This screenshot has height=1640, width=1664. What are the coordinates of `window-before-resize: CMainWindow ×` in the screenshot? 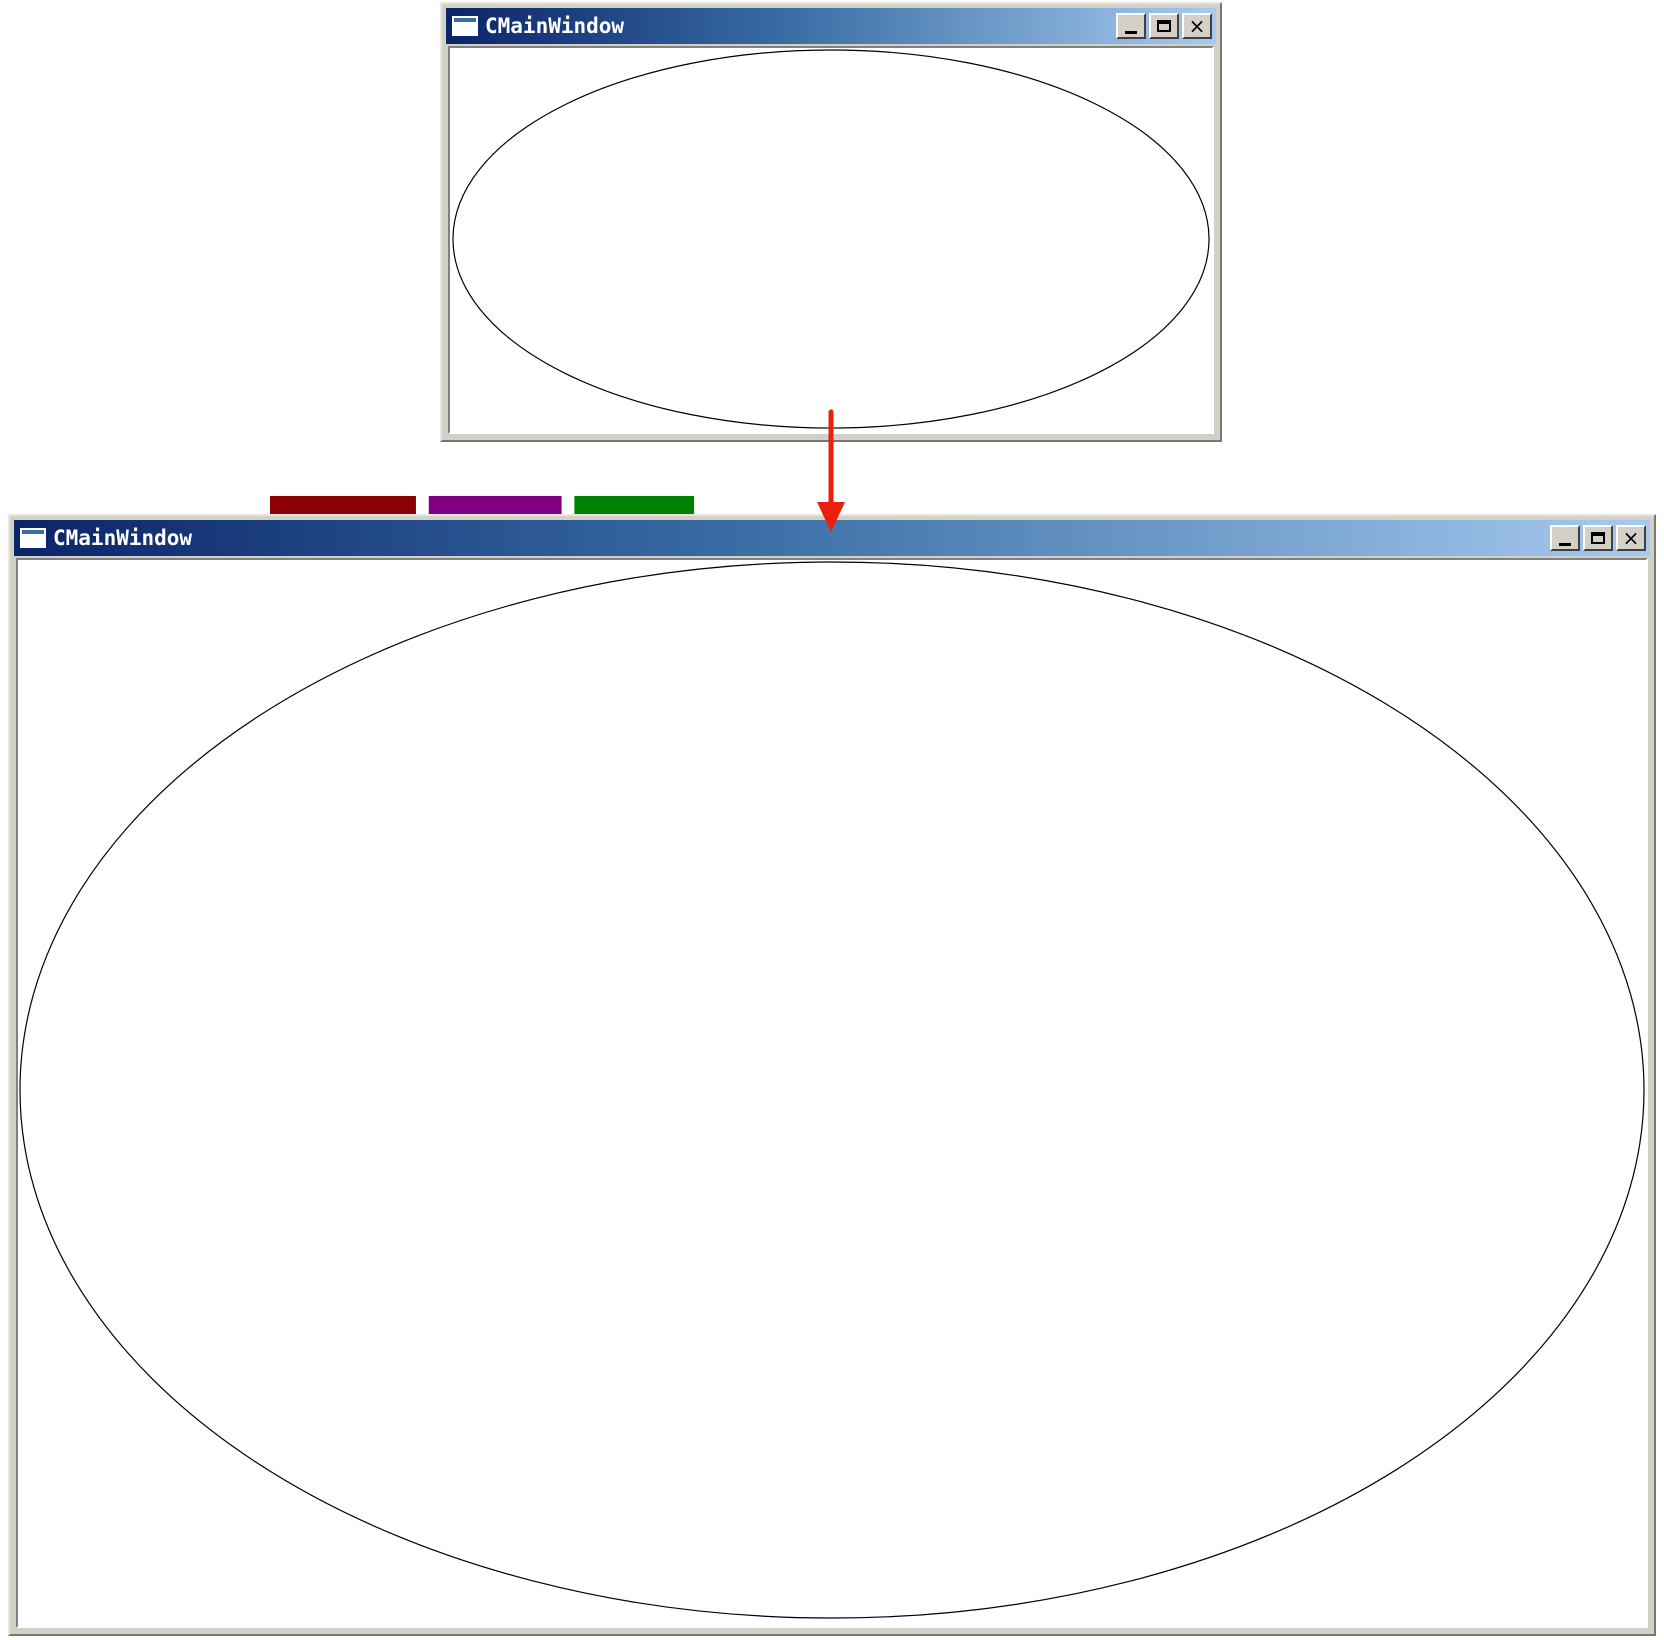 It's located at (831, 222).